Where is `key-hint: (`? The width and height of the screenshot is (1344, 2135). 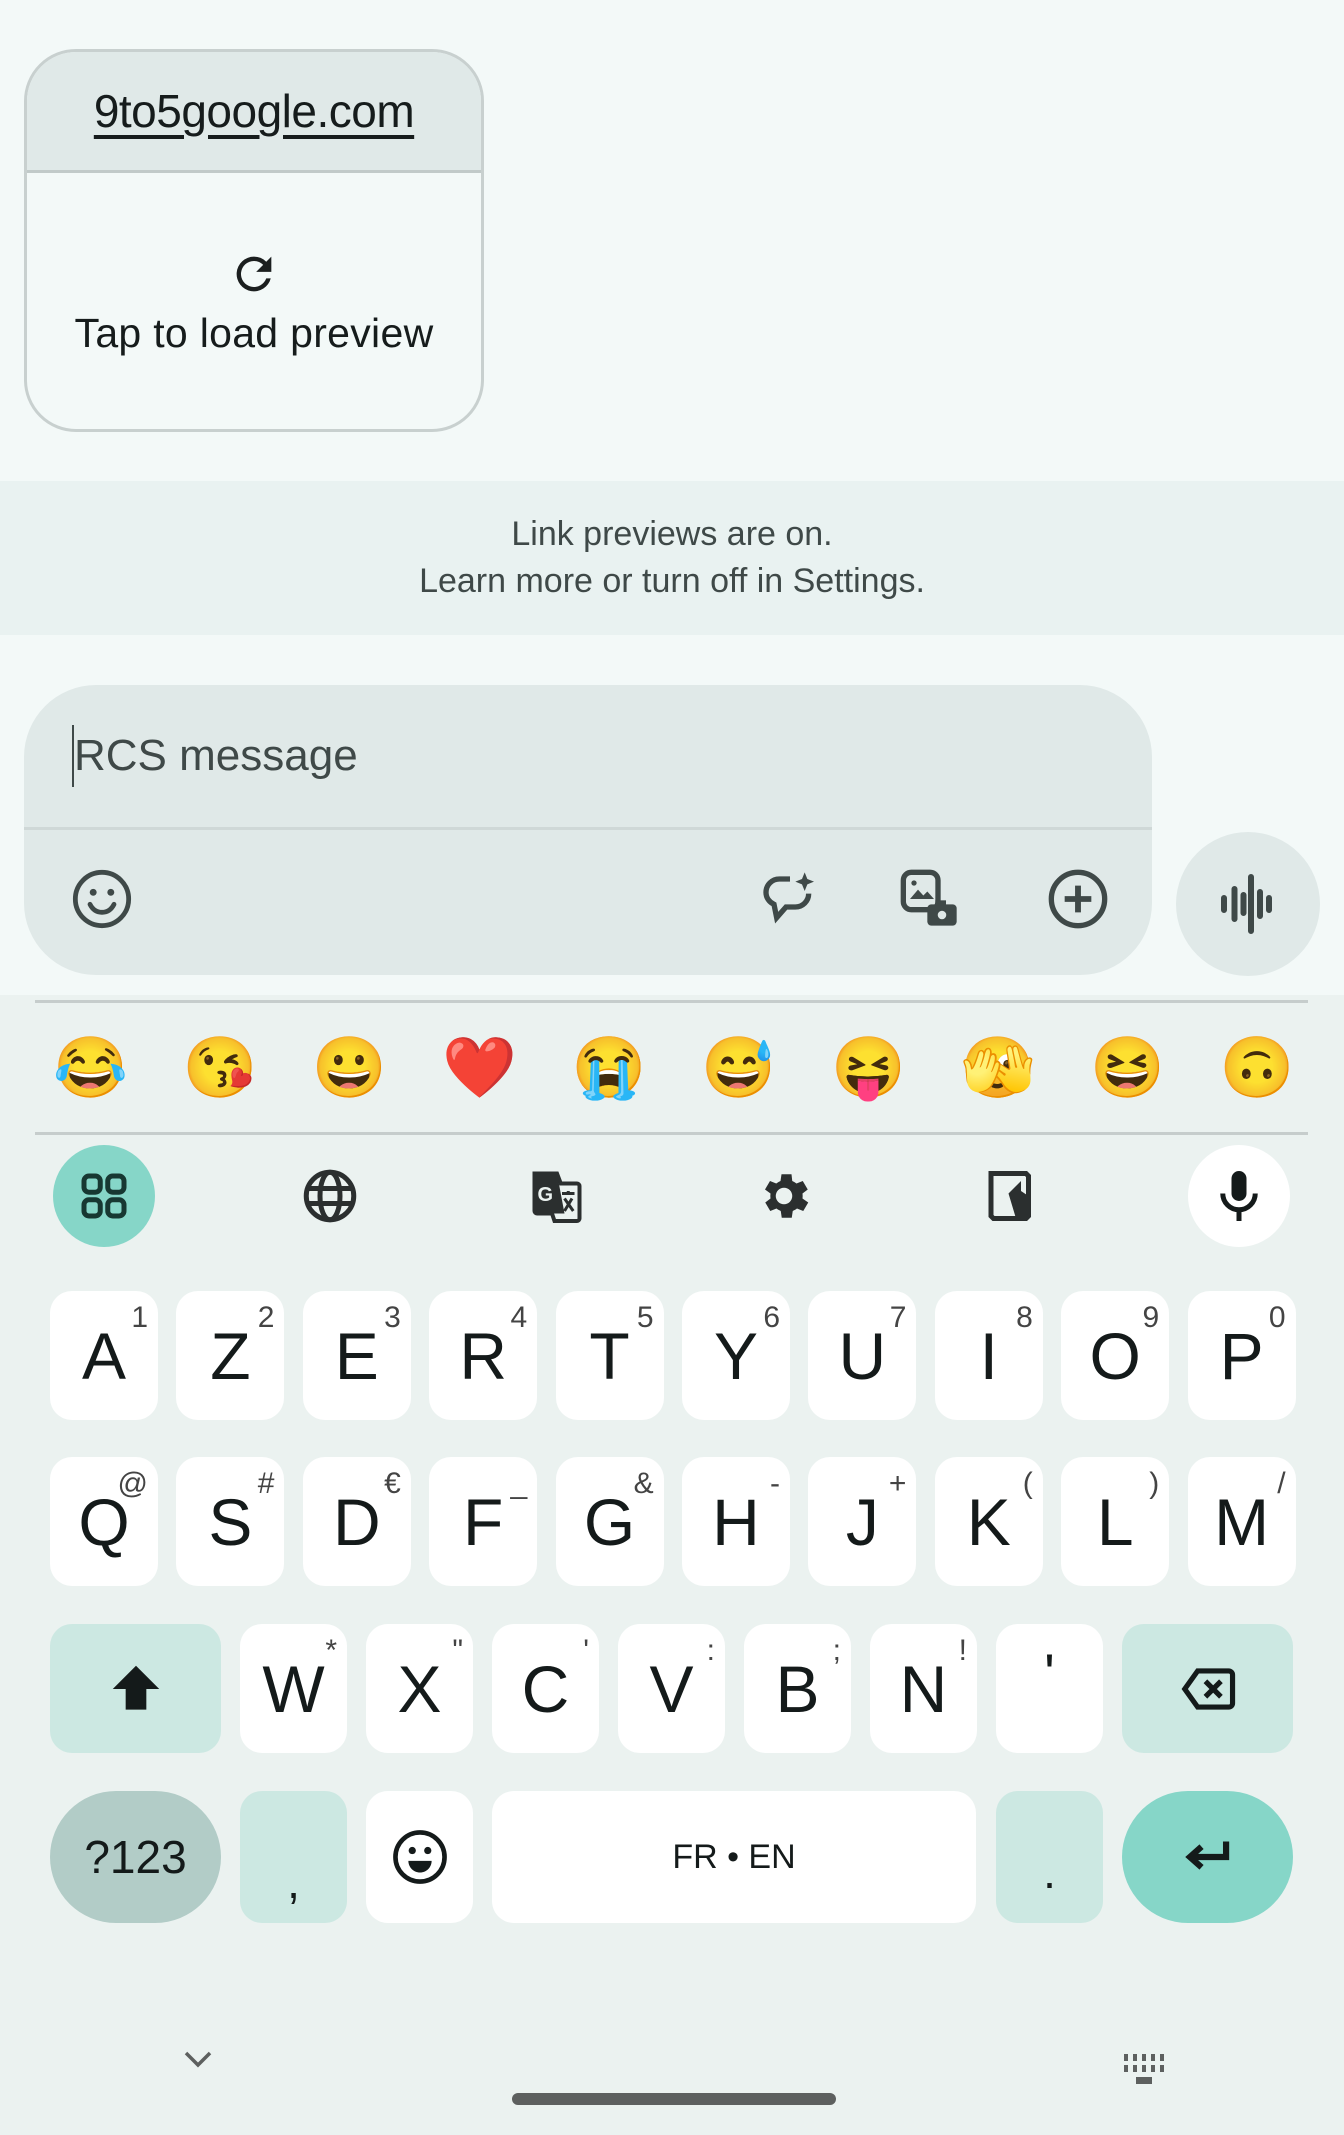
key-hint: ( is located at coordinates (1027, 1483).